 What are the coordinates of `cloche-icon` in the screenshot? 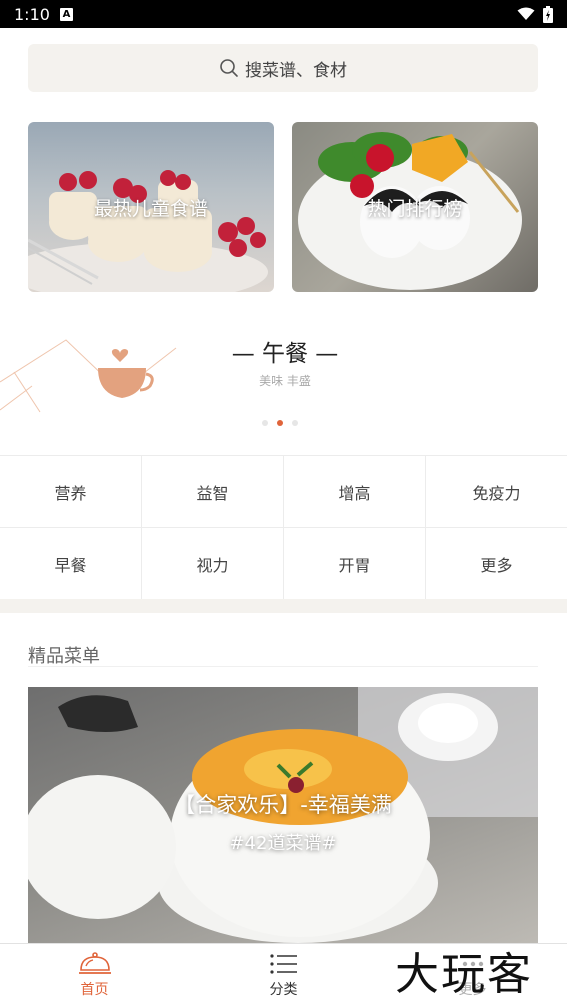 It's located at (94, 963).